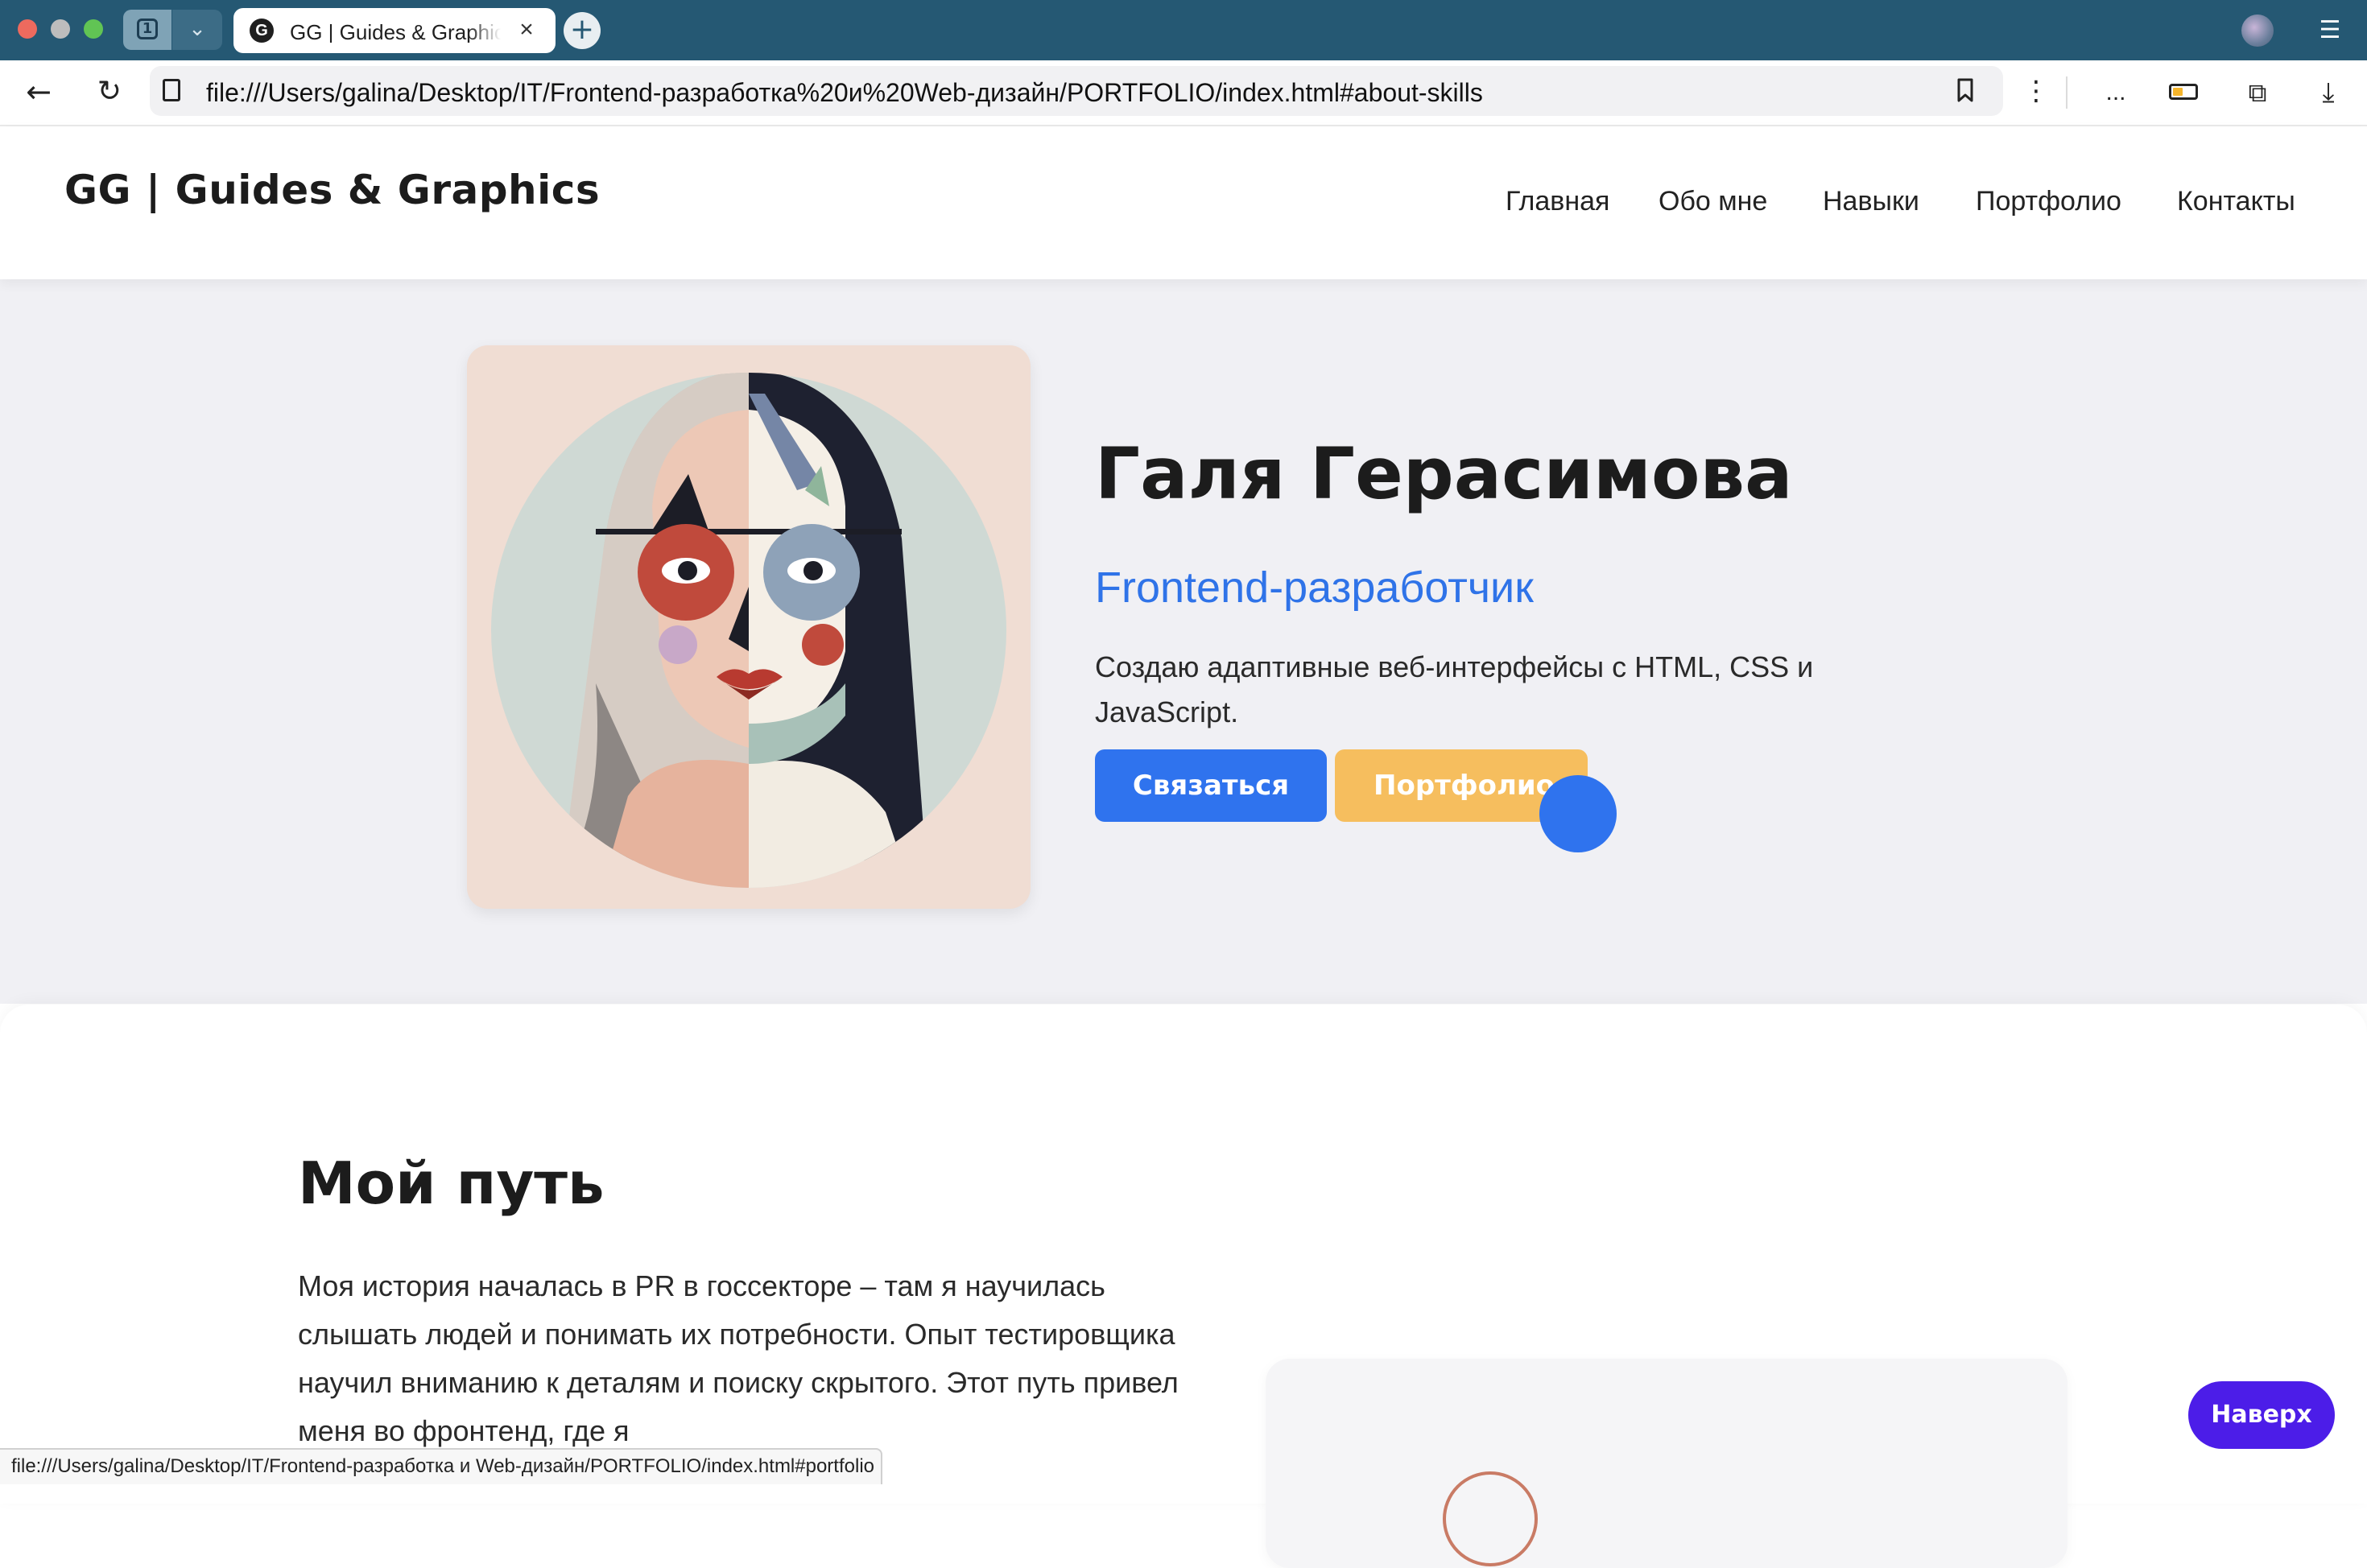 The height and width of the screenshot is (1568, 2367). What do you see at coordinates (1211, 785) in the screenshot?
I see `contact-button: Связаться` at bounding box center [1211, 785].